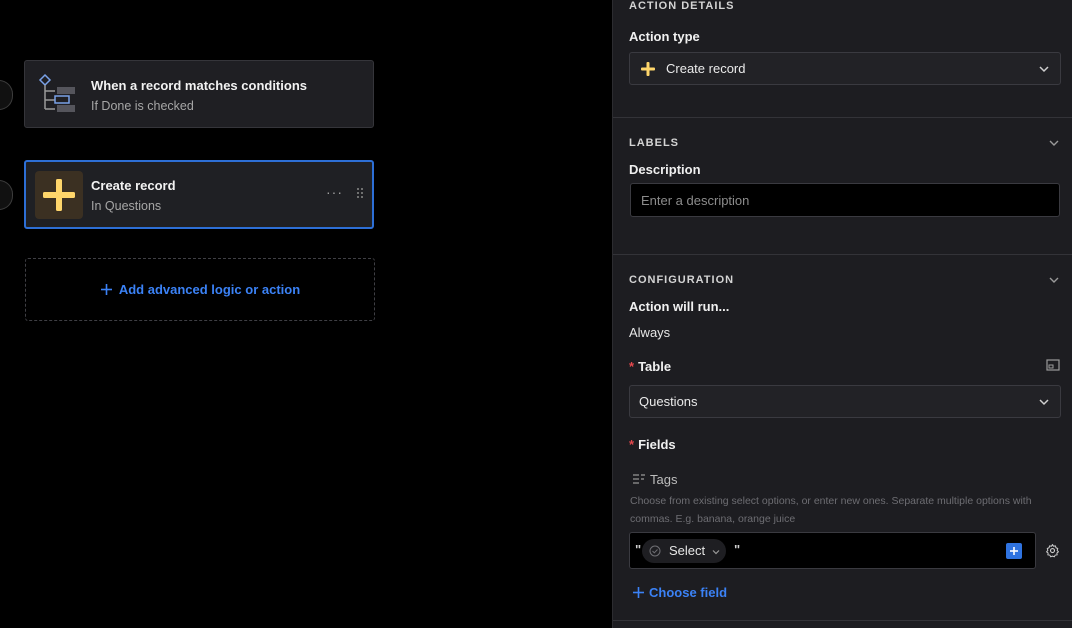 The image size is (1072, 628). Describe the element at coordinates (654, 143) in the screenshot. I see `labels-heading: LABELS` at that location.